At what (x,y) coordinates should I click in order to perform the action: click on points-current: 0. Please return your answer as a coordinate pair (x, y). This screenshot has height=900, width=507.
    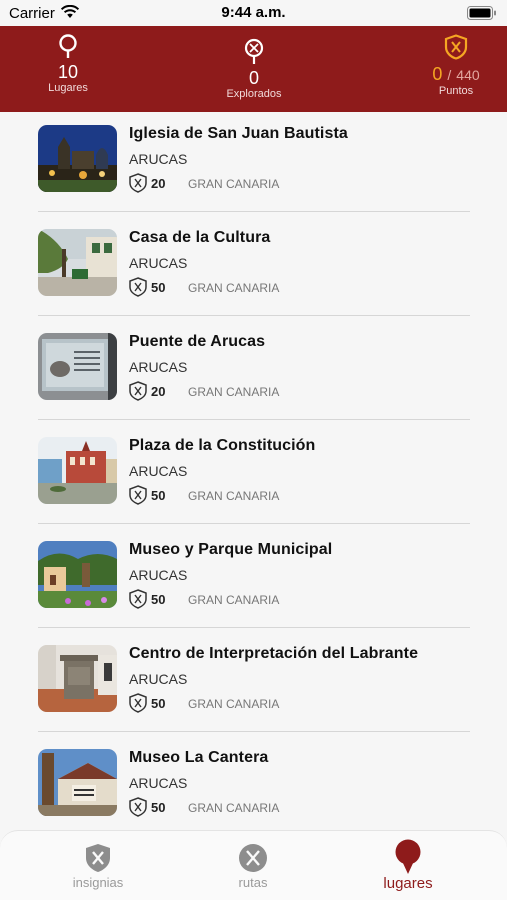
    Looking at the image, I should click on (437, 74).